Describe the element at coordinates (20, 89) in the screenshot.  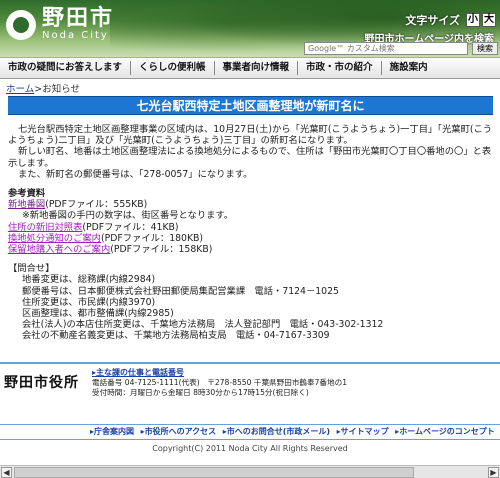
I see `breadcrumb-home-link: ホーム` at that location.